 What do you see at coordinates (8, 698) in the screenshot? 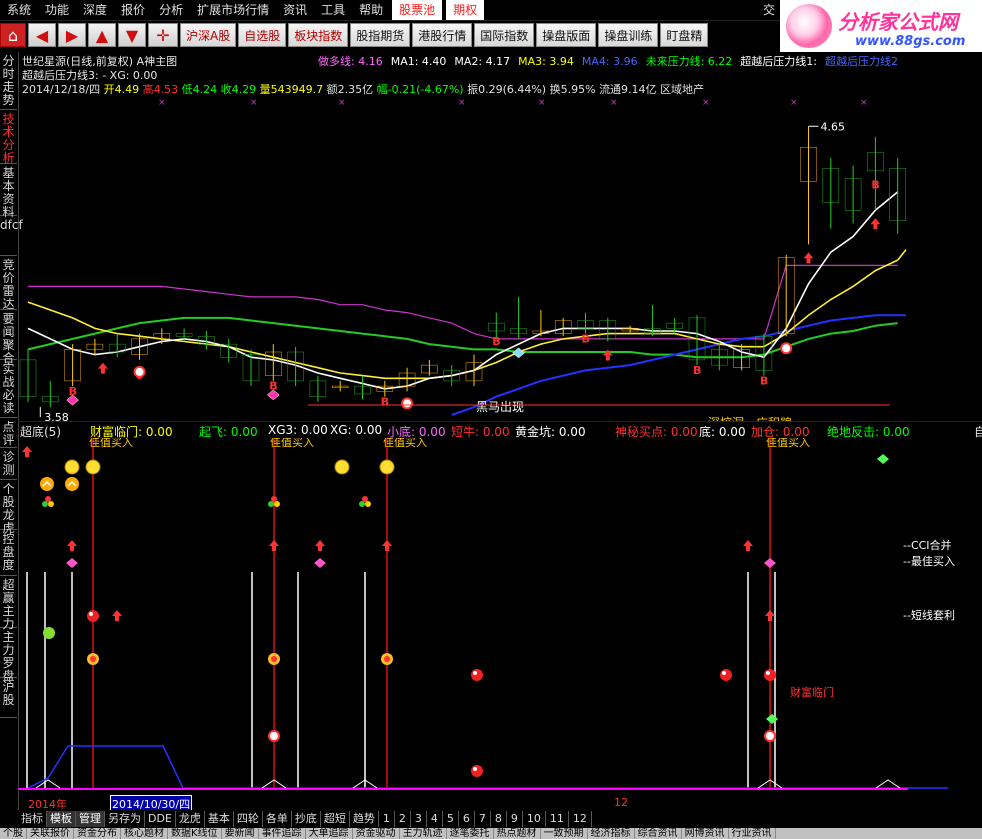
I see `sidebar-tab-13: 沪股` at bounding box center [8, 698].